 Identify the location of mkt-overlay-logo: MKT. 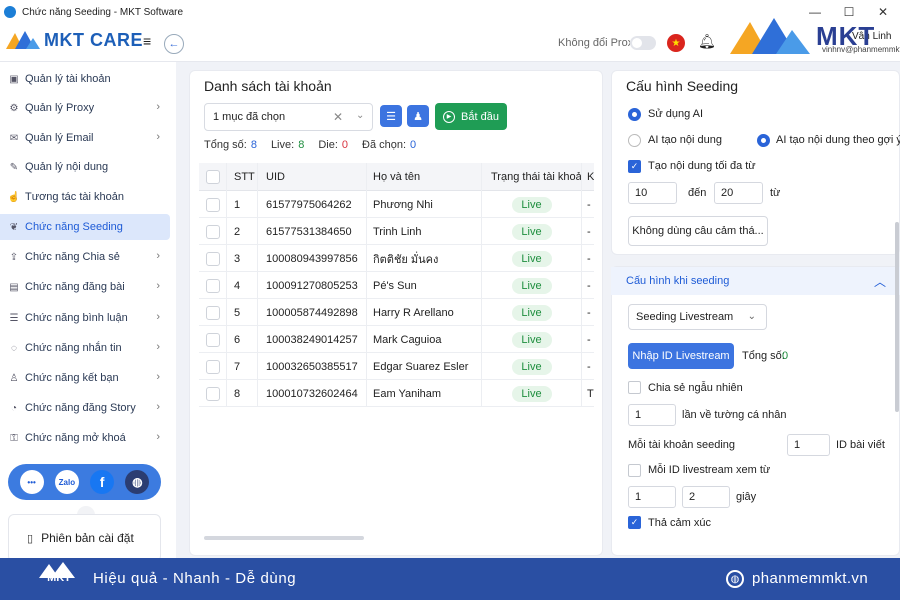
(802, 36).